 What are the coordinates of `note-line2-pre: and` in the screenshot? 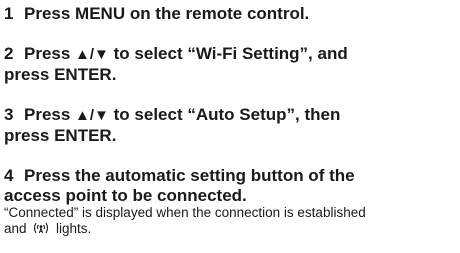 It's located at (17, 228).